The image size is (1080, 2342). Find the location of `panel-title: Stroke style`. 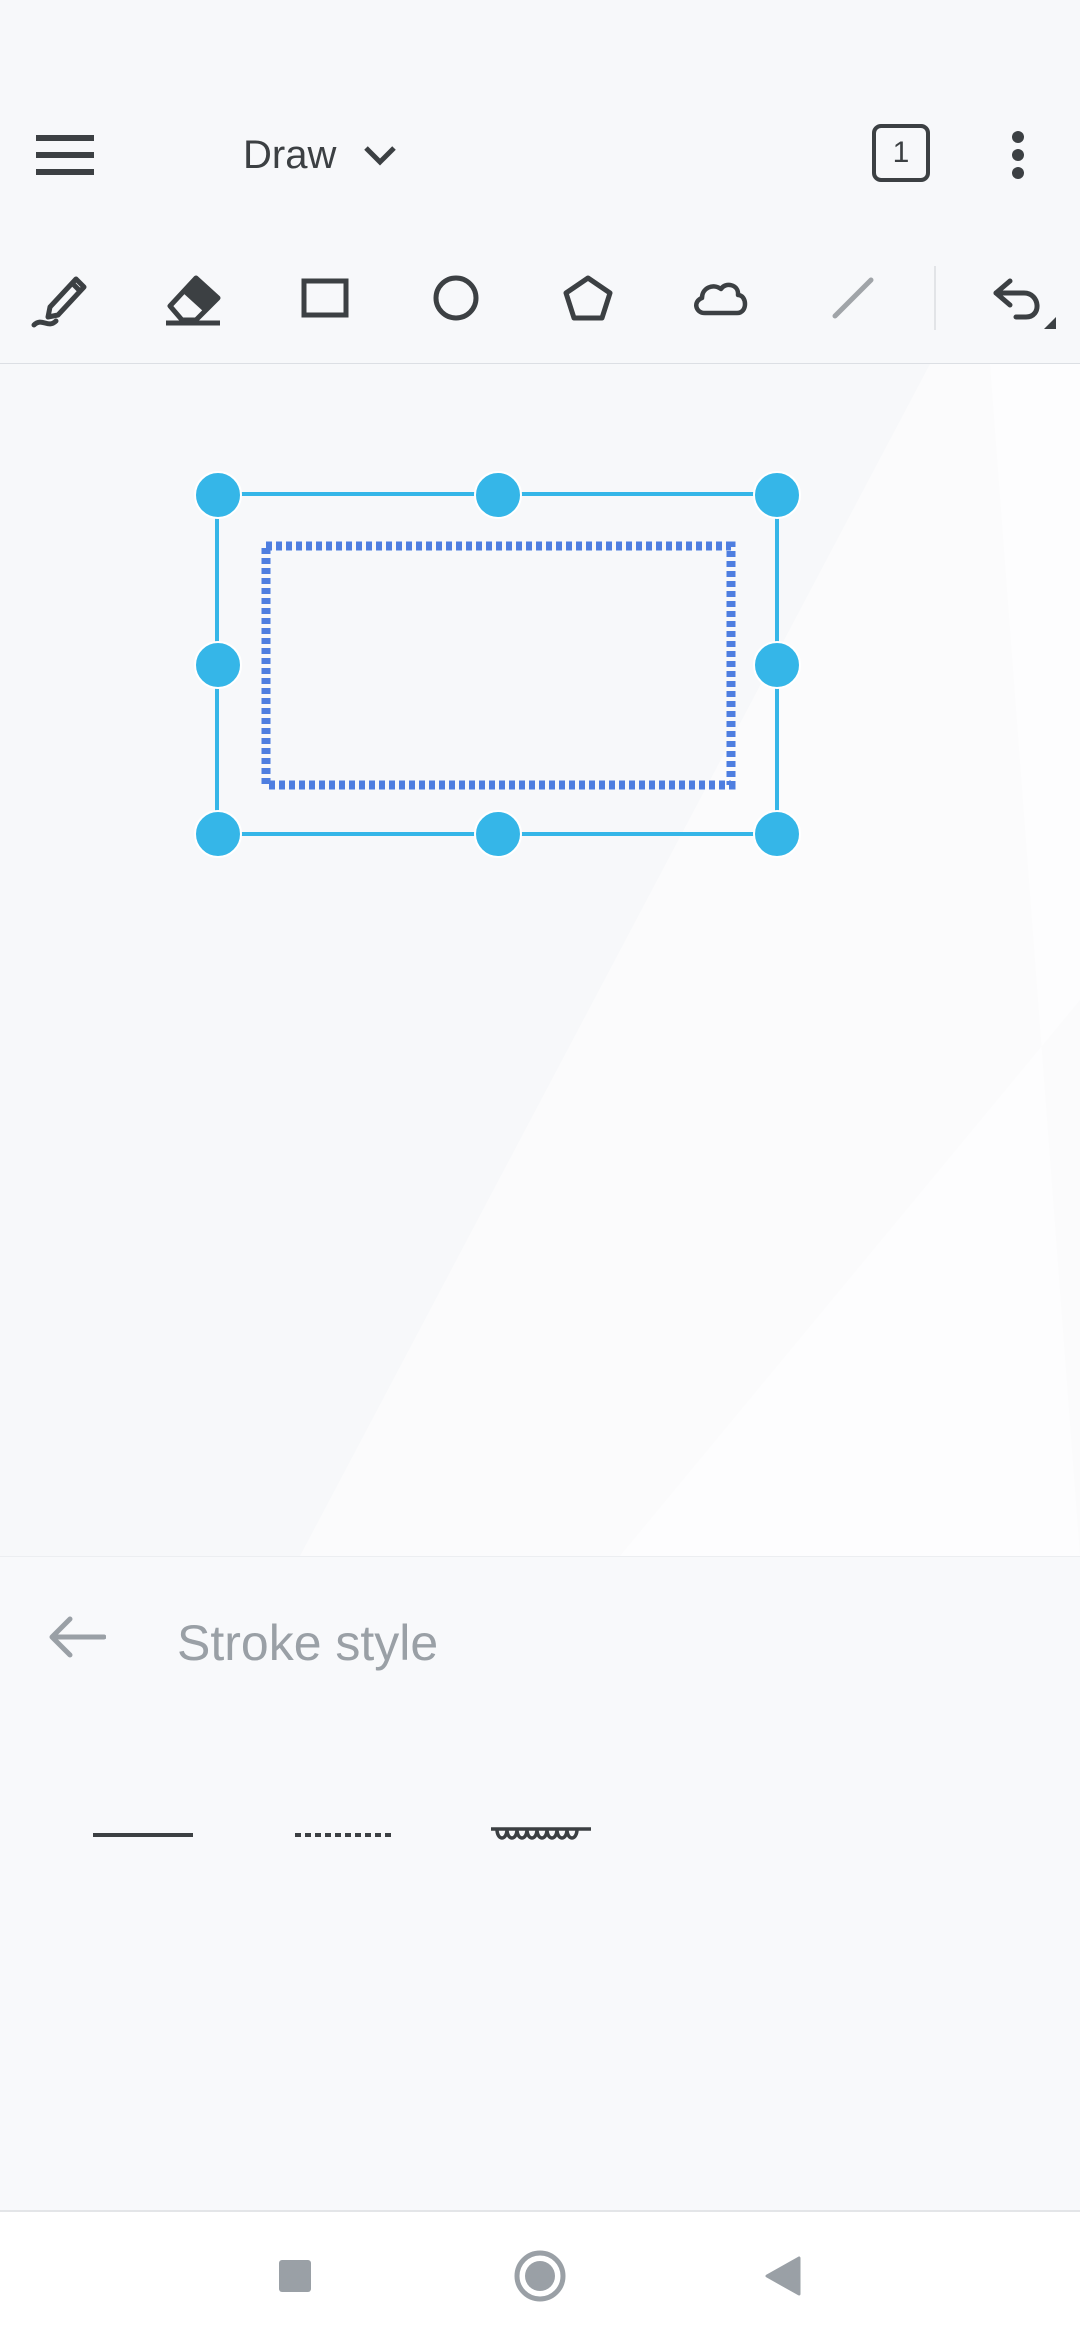

panel-title: Stroke style is located at coordinates (308, 1643).